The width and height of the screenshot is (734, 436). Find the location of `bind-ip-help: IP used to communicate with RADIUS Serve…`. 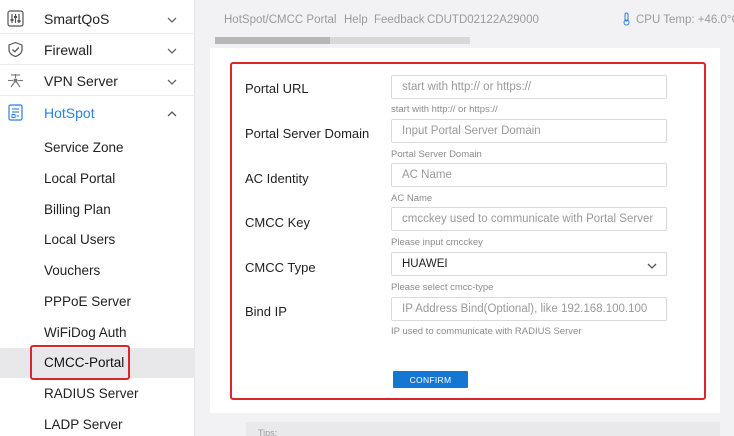

bind-ip-help: IP used to communicate with RADIUS Serve… is located at coordinates (486, 331).